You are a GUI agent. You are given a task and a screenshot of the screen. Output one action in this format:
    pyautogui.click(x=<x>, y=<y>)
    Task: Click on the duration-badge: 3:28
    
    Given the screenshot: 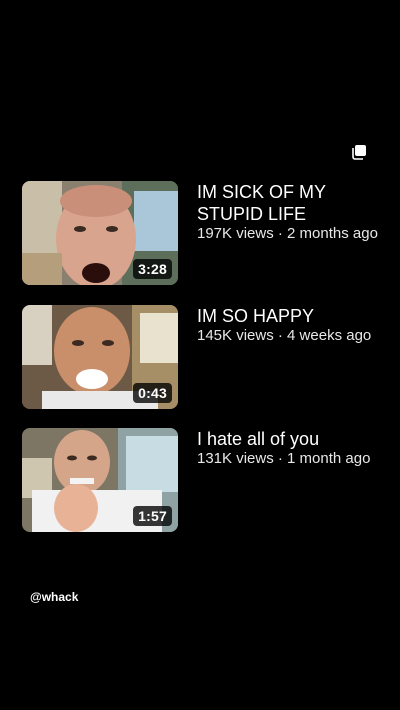 What is the action you would take?
    pyautogui.click(x=152, y=269)
    